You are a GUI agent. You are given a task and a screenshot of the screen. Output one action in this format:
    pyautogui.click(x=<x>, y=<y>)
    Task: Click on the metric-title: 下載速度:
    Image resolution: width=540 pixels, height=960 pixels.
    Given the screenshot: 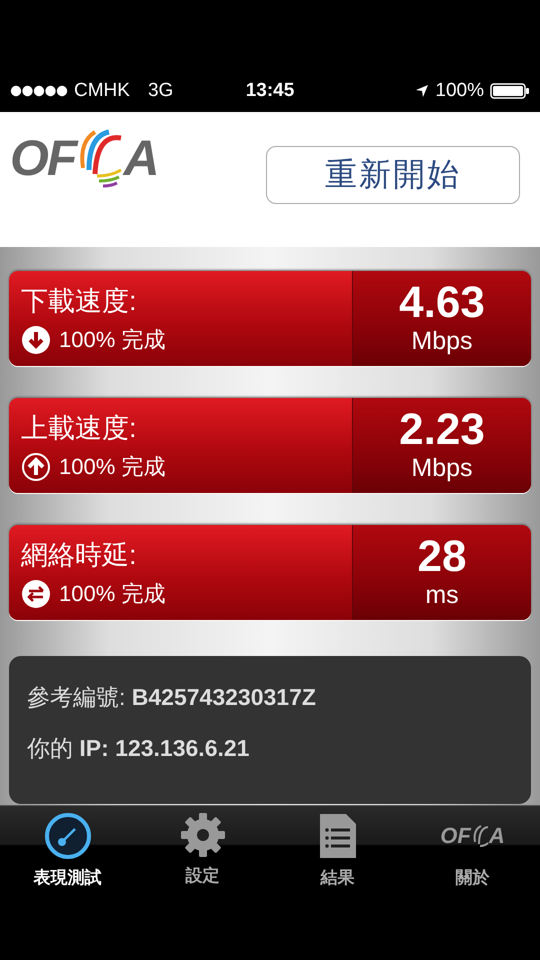 What is the action you would take?
    pyautogui.click(x=79, y=301)
    